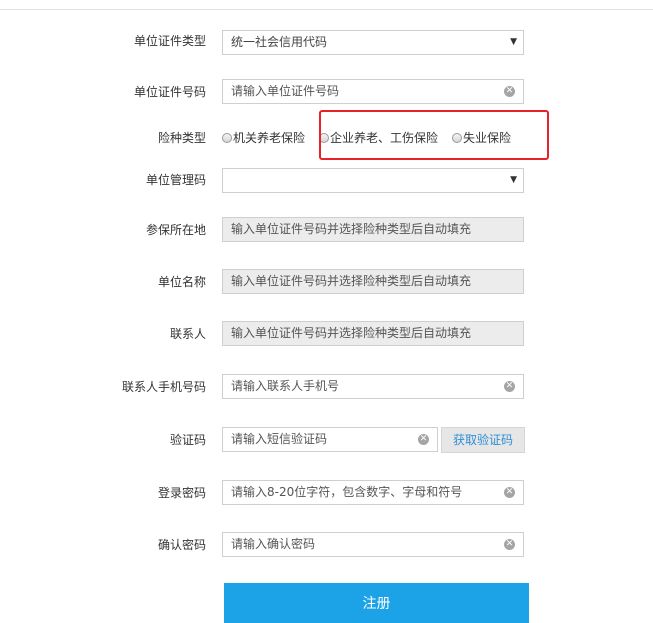  What do you see at coordinates (285, 386) in the screenshot?
I see `contact-phone-placeholder: 请输入联系人手机号` at bounding box center [285, 386].